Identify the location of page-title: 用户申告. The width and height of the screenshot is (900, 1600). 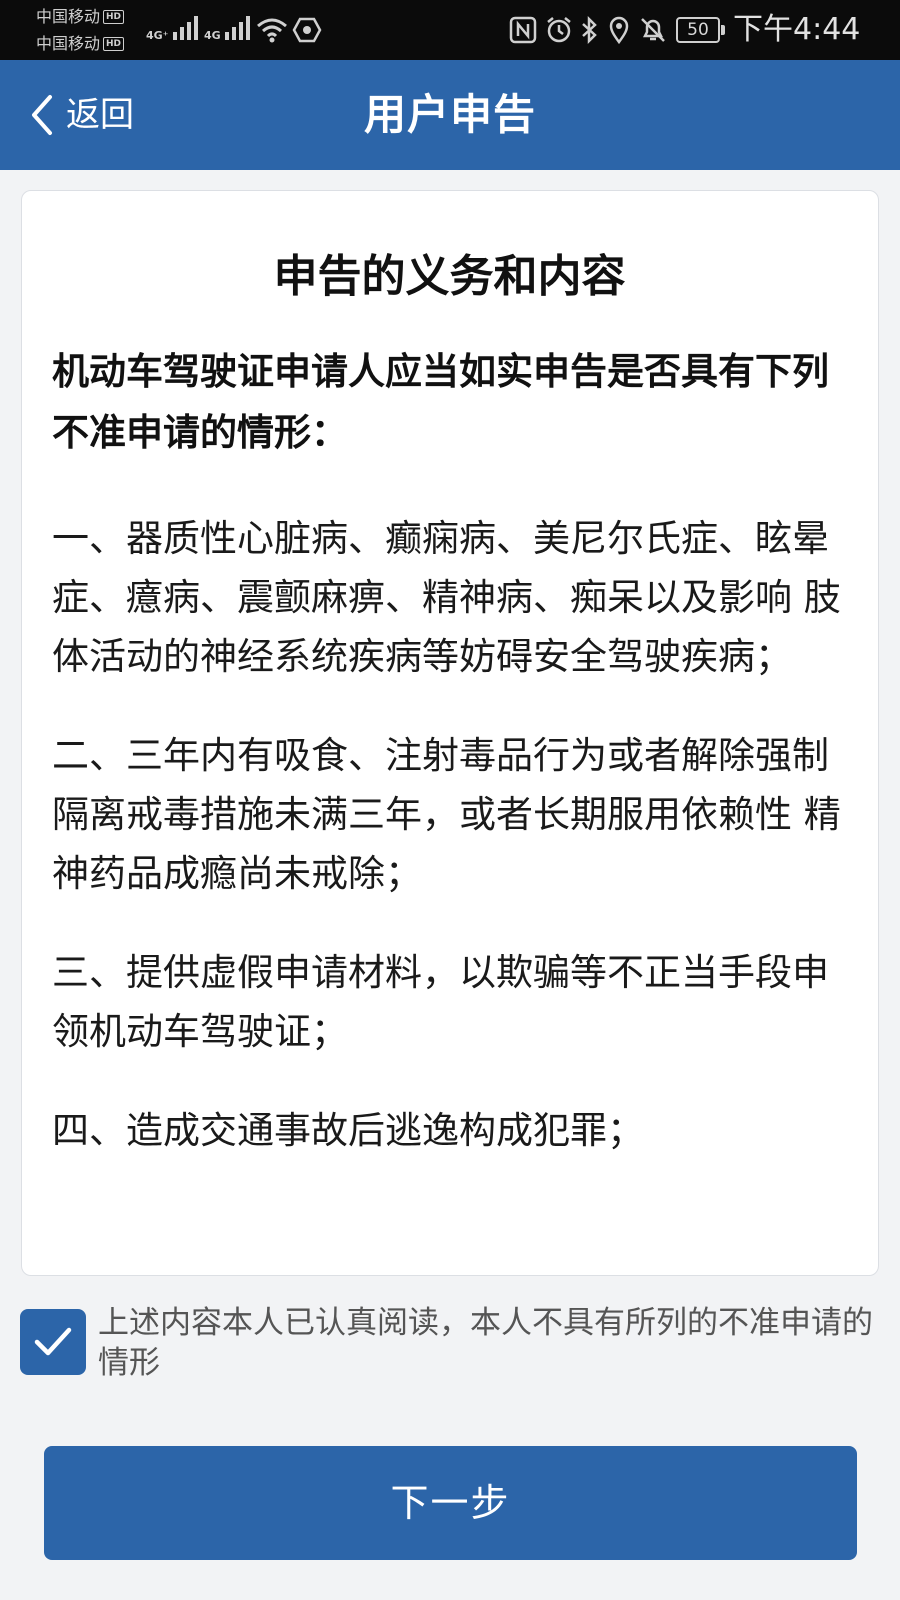
(449, 114).